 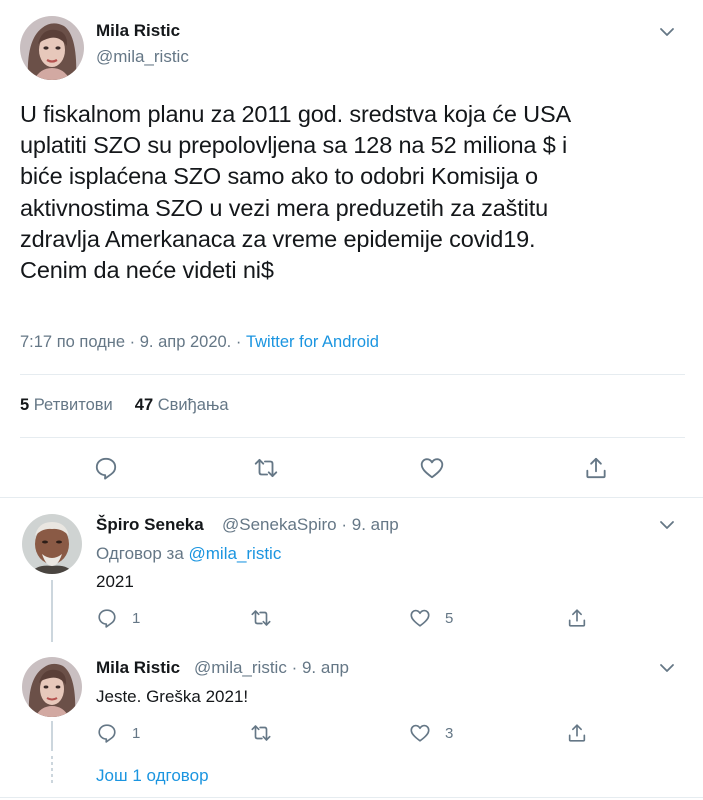 What do you see at coordinates (115, 581) in the screenshot?
I see `reply-text: 2021` at bounding box center [115, 581].